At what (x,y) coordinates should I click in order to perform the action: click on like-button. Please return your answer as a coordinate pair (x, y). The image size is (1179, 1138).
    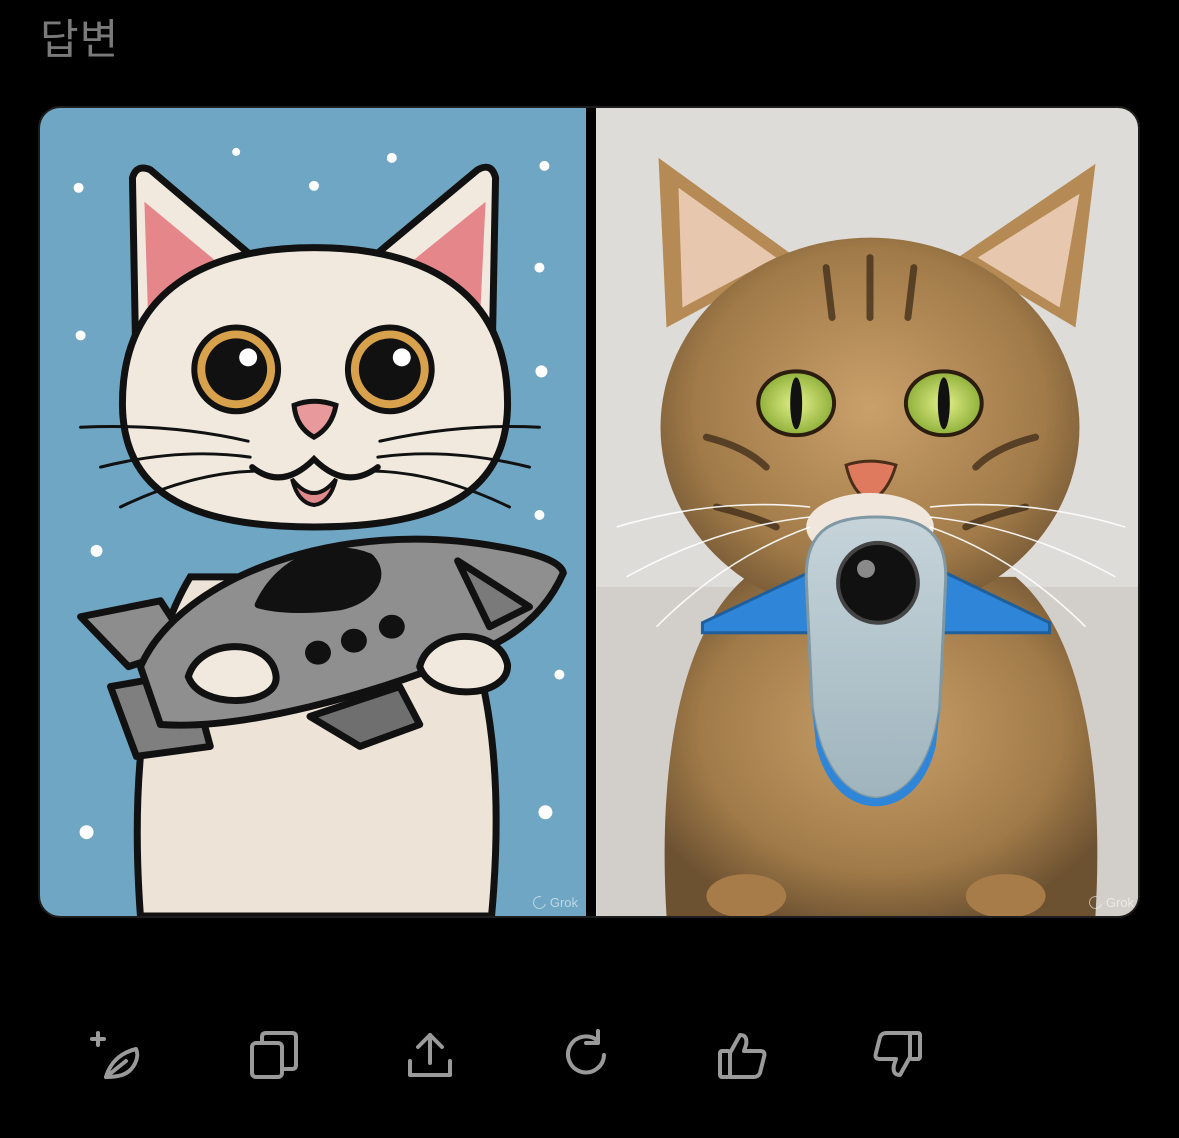
    Looking at the image, I should click on (742, 1055).